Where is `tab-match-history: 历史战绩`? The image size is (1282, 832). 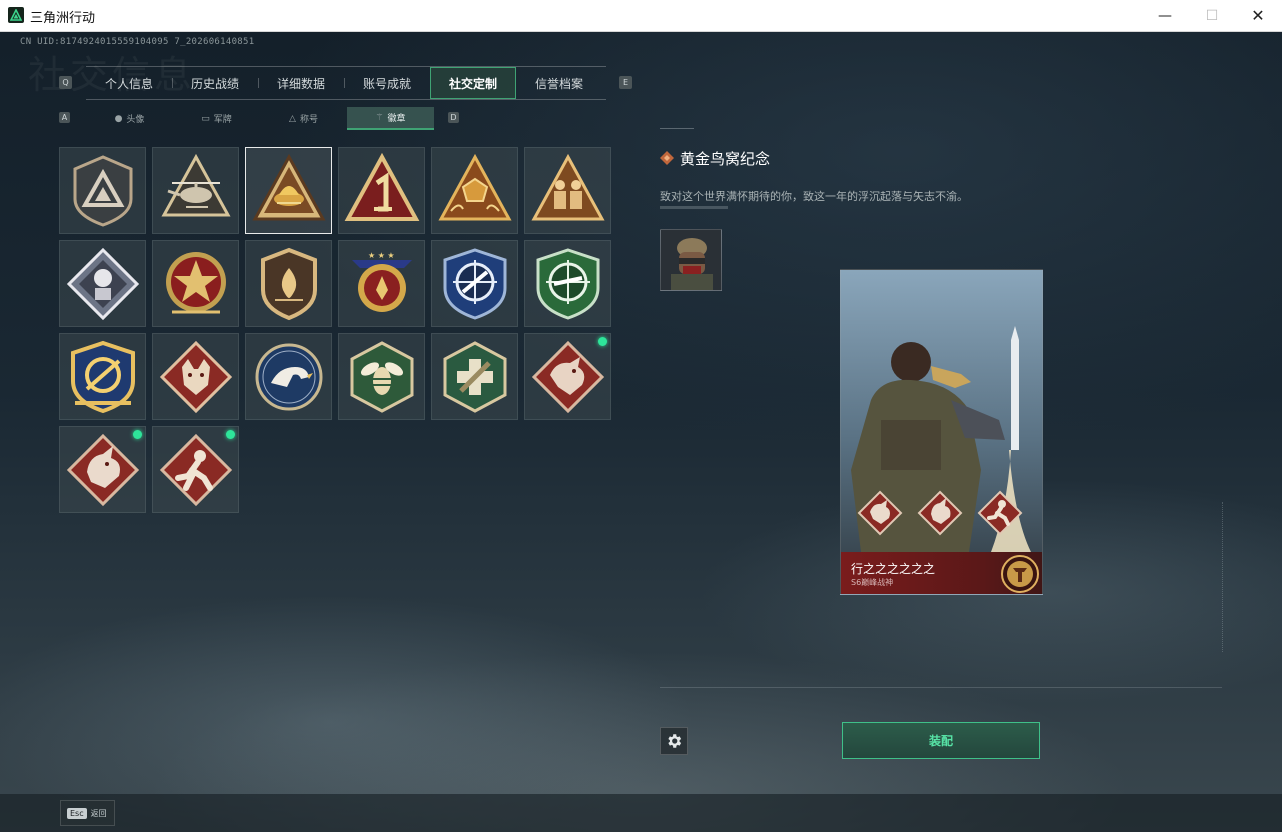
tab-match-history: 历史战绩 is located at coordinates (215, 83).